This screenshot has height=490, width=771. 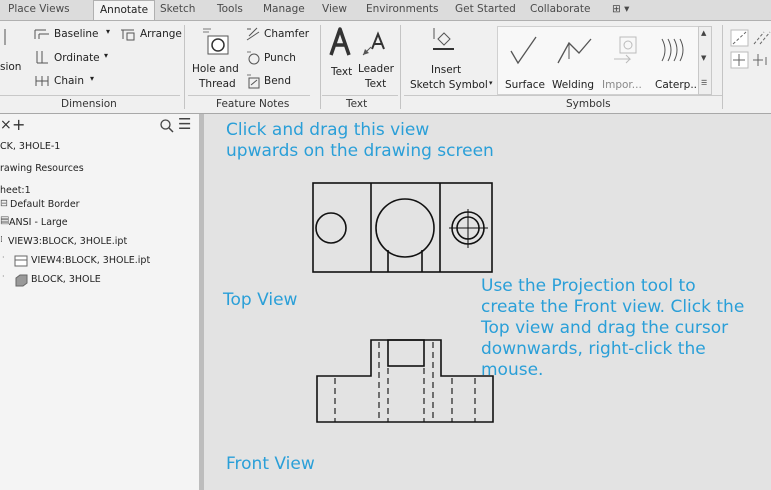 I want to click on tree-item-ansi-large: ANSI - Large, so click(x=38, y=222).